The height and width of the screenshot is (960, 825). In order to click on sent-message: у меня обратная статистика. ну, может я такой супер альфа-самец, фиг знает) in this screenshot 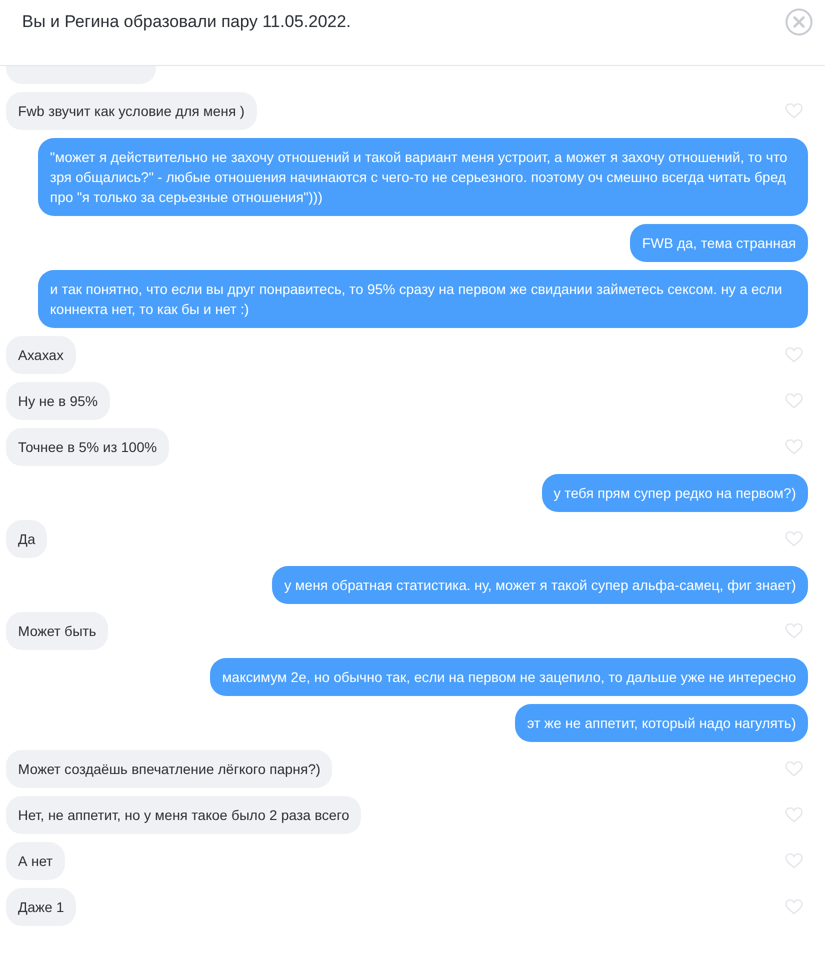, I will do `click(540, 585)`.